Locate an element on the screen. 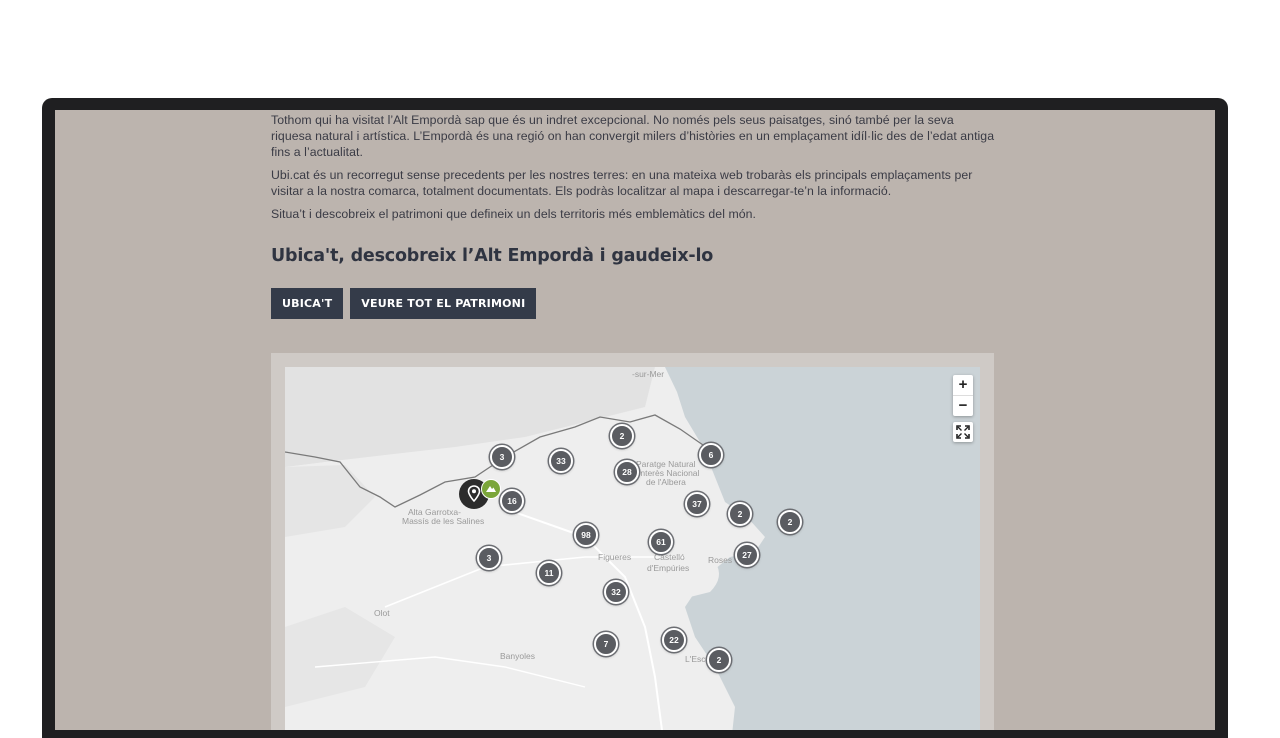 The height and width of the screenshot is (738, 1280). map-cluster-marker: 61 is located at coordinates (661, 542).